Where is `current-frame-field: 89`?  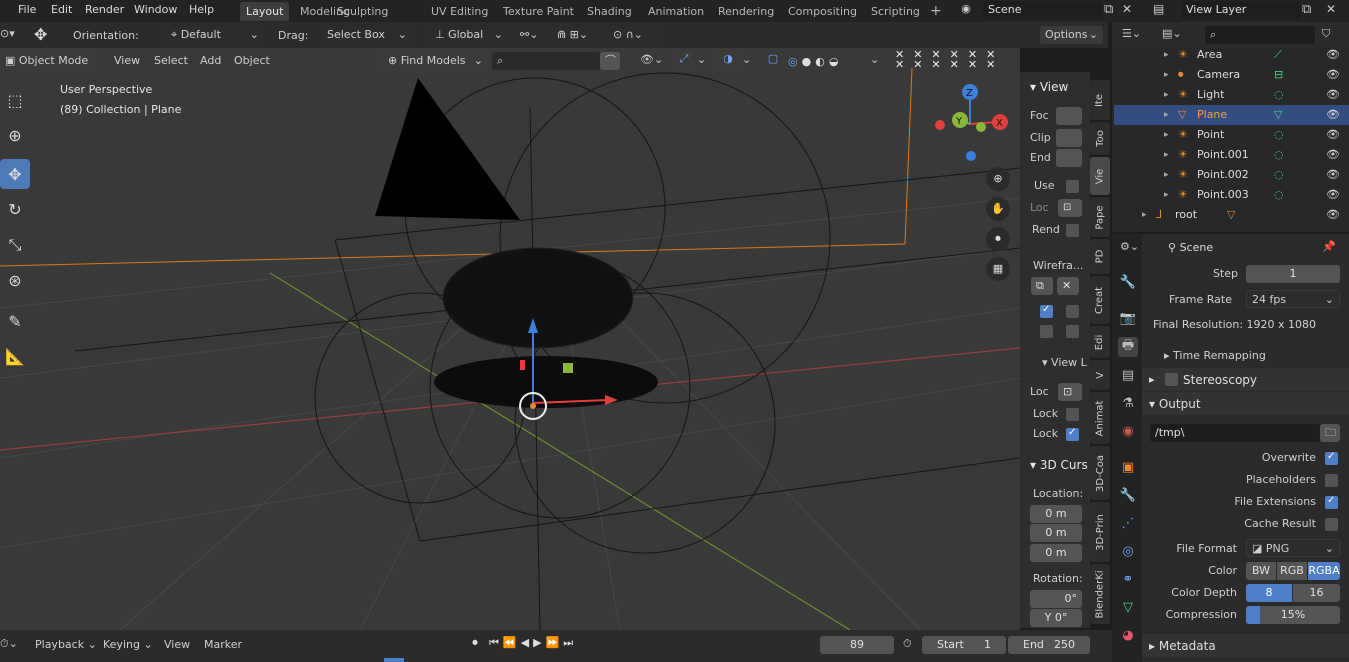 current-frame-field: 89 is located at coordinates (857, 645).